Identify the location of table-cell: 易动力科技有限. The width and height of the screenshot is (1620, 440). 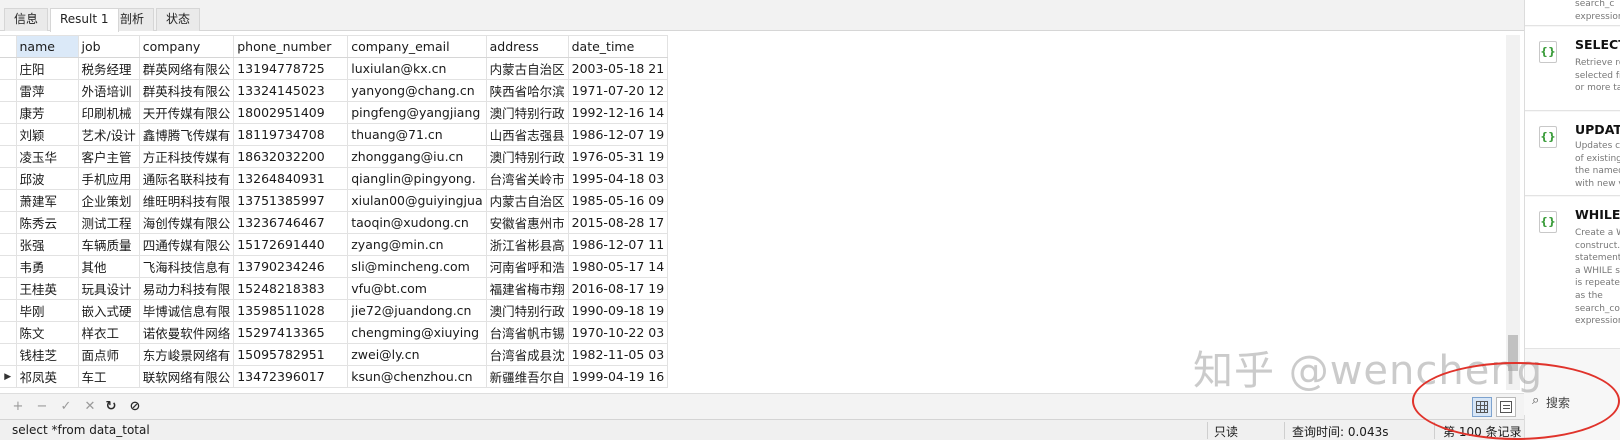
(186, 288).